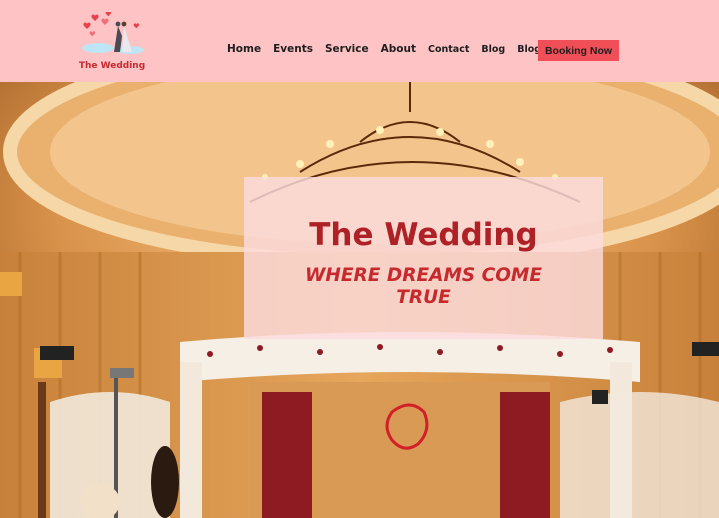 This screenshot has height=518, width=719. What do you see at coordinates (244, 49) in the screenshot?
I see `nav-home: Home` at bounding box center [244, 49].